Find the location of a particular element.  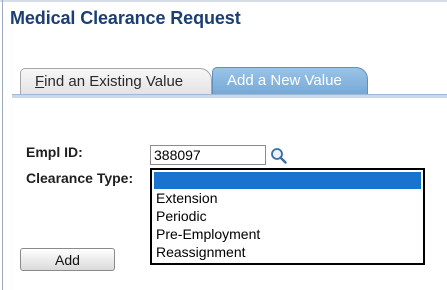

dropdown-option-extension: Extension is located at coordinates (186, 198).